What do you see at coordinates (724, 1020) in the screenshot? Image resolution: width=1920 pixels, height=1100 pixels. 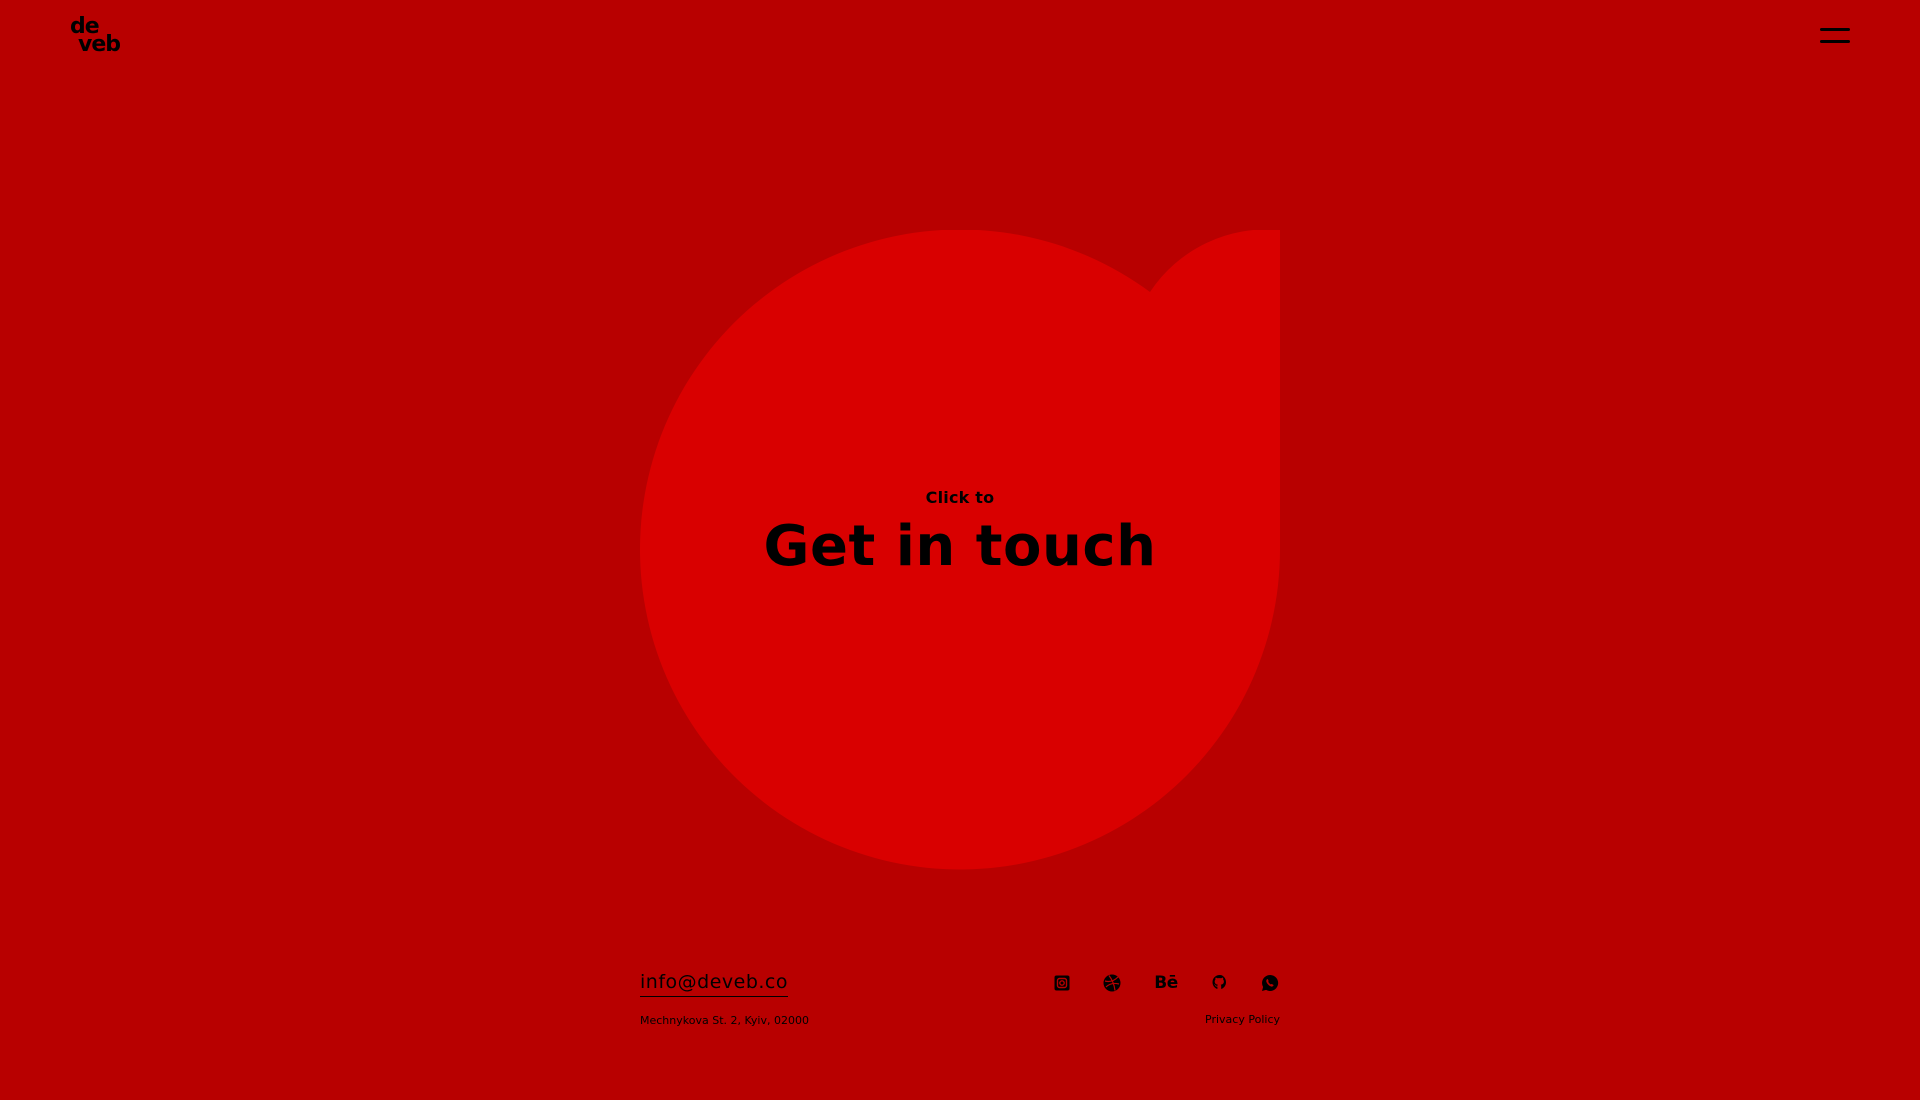 I see `office-address: Mechnykova St. 2, Kyiv, 02000` at bounding box center [724, 1020].